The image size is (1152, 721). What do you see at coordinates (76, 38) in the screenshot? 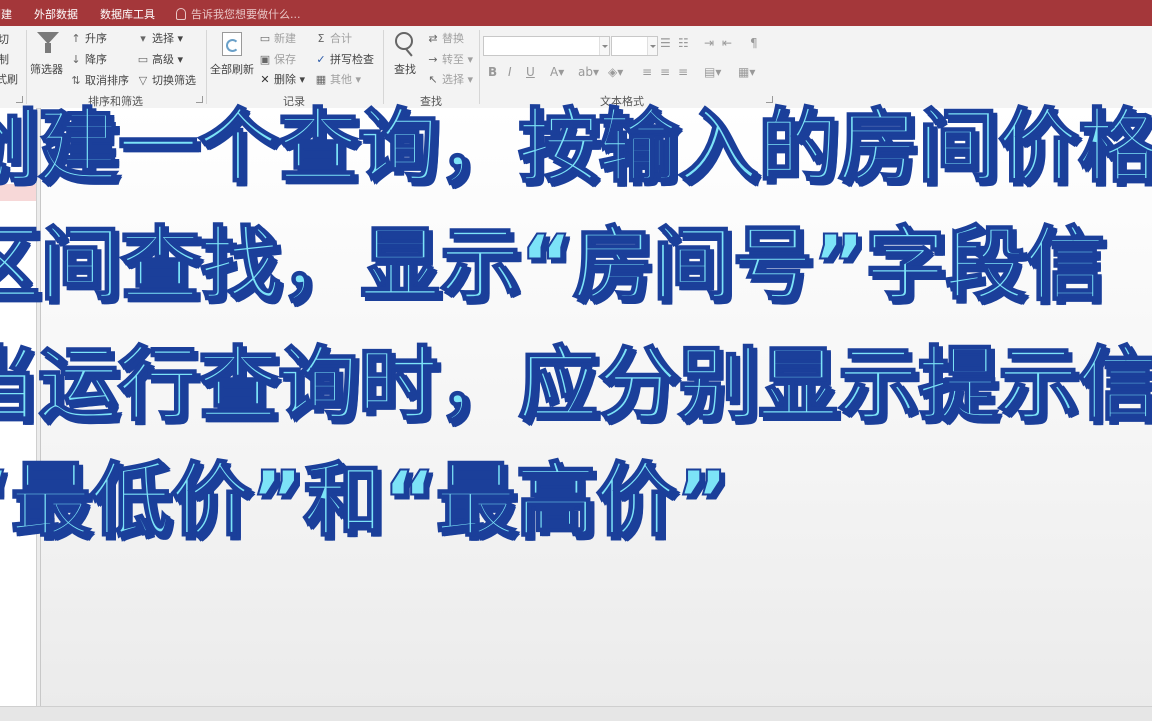
I see `sort-ascending-icon: ↑` at bounding box center [76, 38].